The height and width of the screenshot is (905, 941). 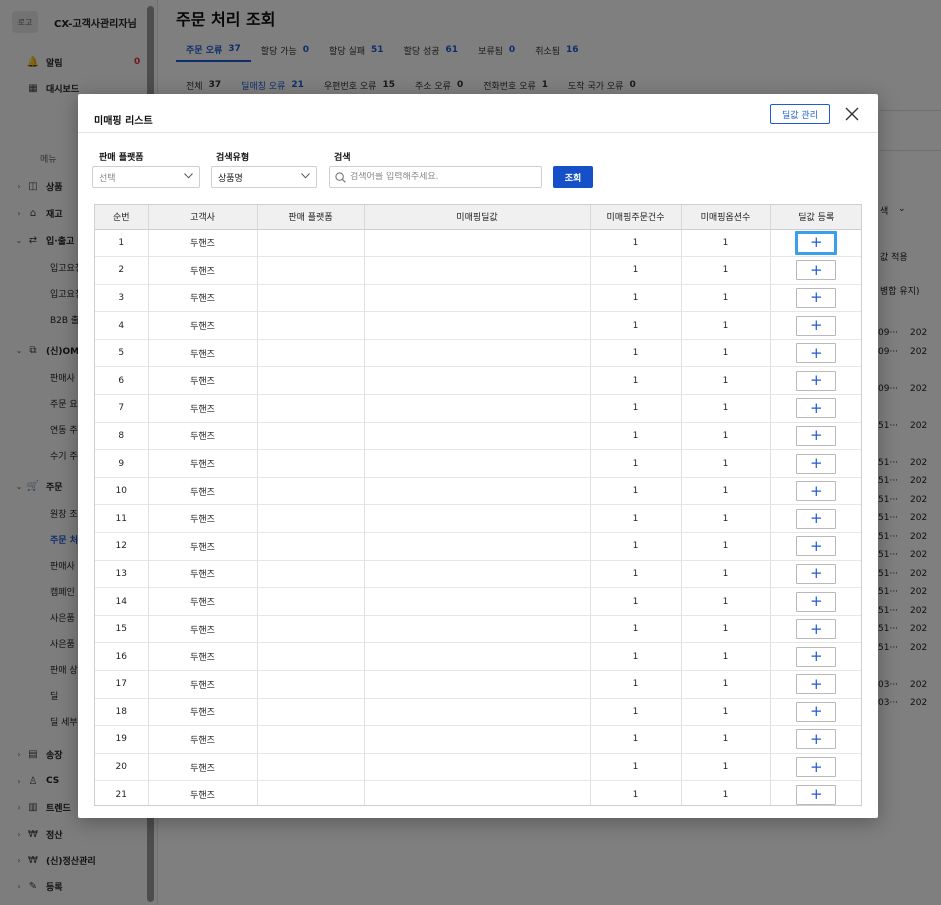 What do you see at coordinates (233, 158) in the screenshot?
I see `search-type-label: 검색유형` at bounding box center [233, 158].